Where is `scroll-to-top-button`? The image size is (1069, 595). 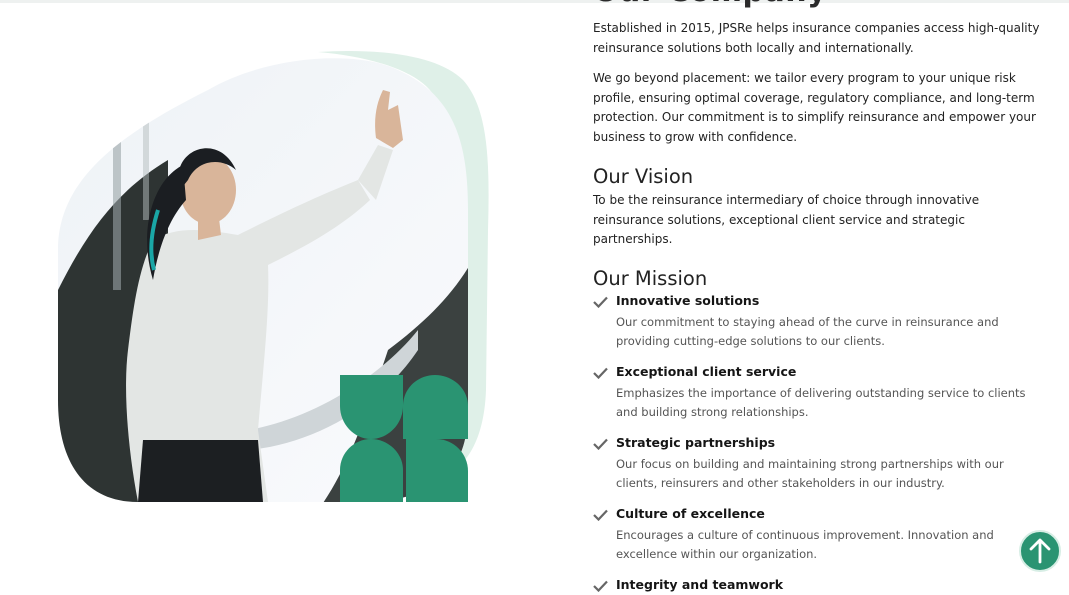
scroll-to-top-button is located at coordinates (1040, 551).